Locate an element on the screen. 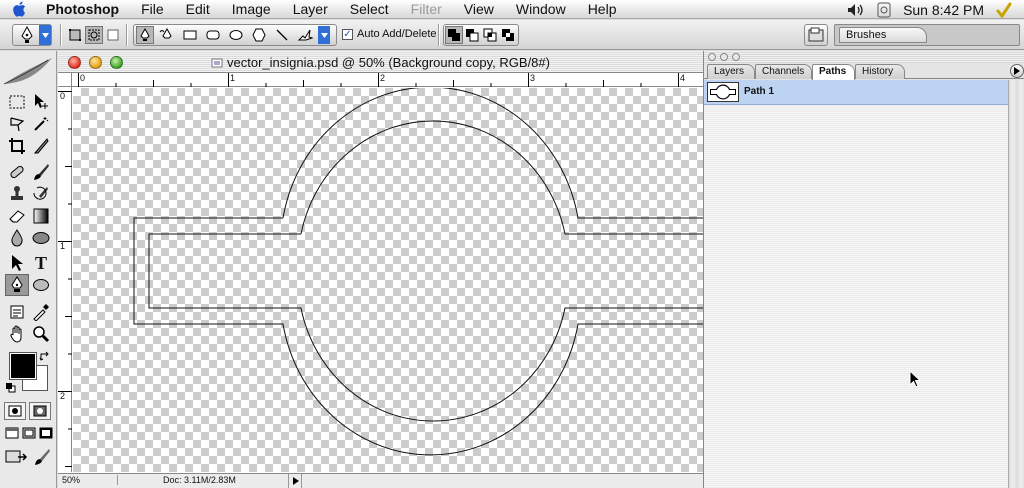  display-icon is located at coordinates (884, 10).